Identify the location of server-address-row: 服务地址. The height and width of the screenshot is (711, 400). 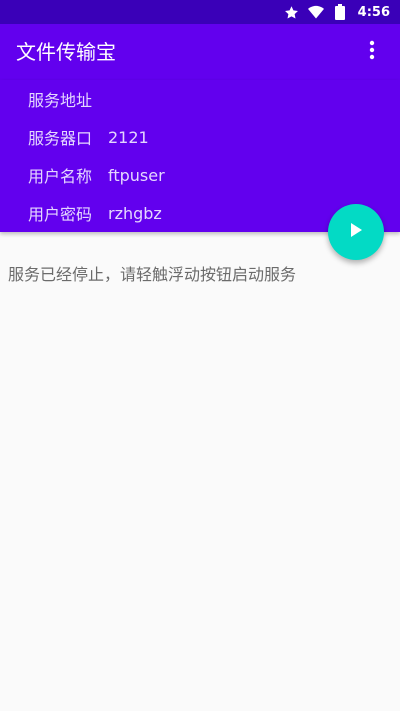
(68, 99).